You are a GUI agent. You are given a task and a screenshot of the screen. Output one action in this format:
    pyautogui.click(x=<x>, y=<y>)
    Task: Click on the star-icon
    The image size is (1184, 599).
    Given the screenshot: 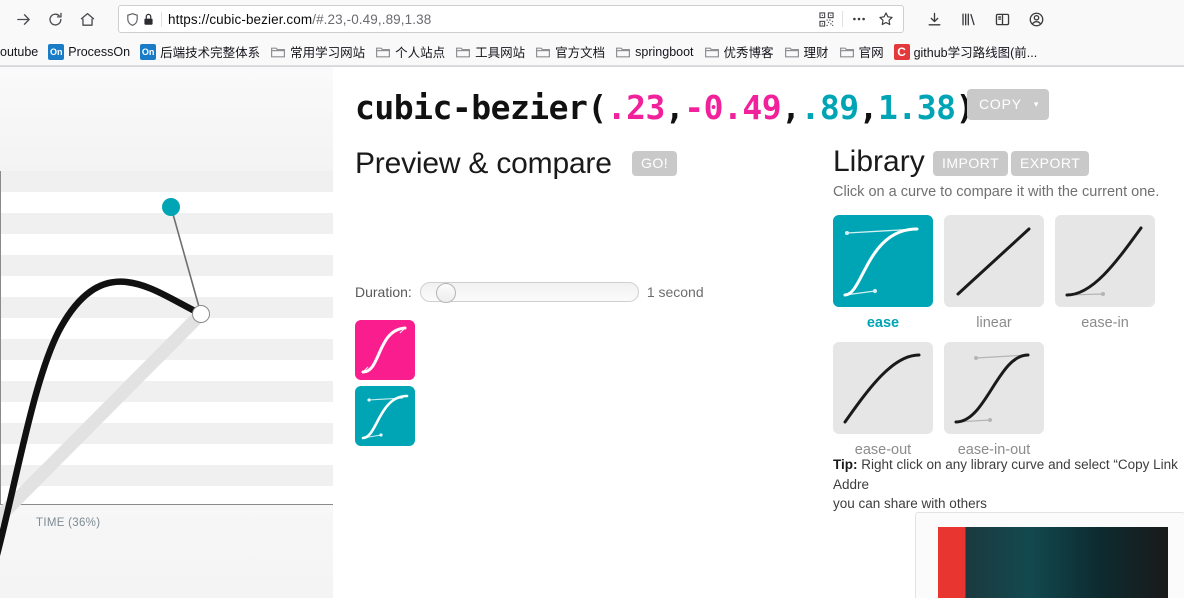 What is the action you would take?
    pyautogui.click(x=886, y=19)
    